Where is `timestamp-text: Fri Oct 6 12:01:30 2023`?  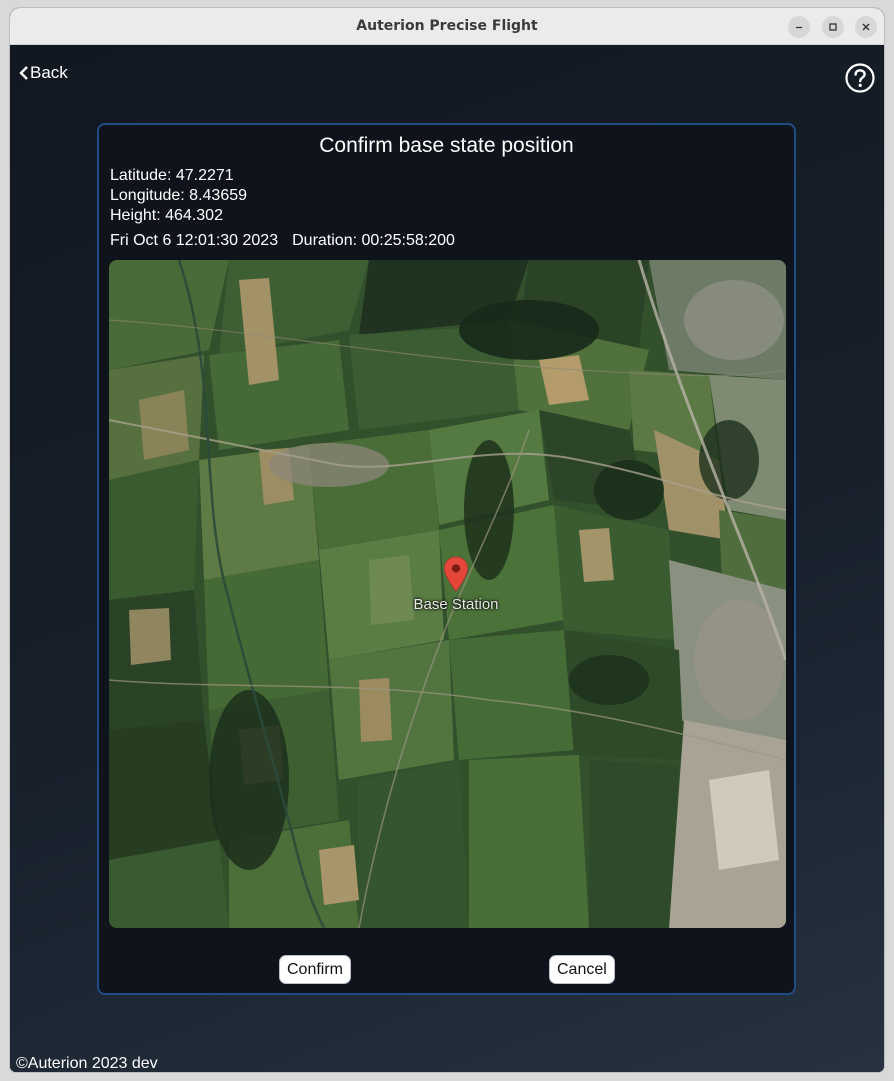
timestamp-text: Fri Oct 6 12:01:30 2023 is located at coordinates (194, 240).